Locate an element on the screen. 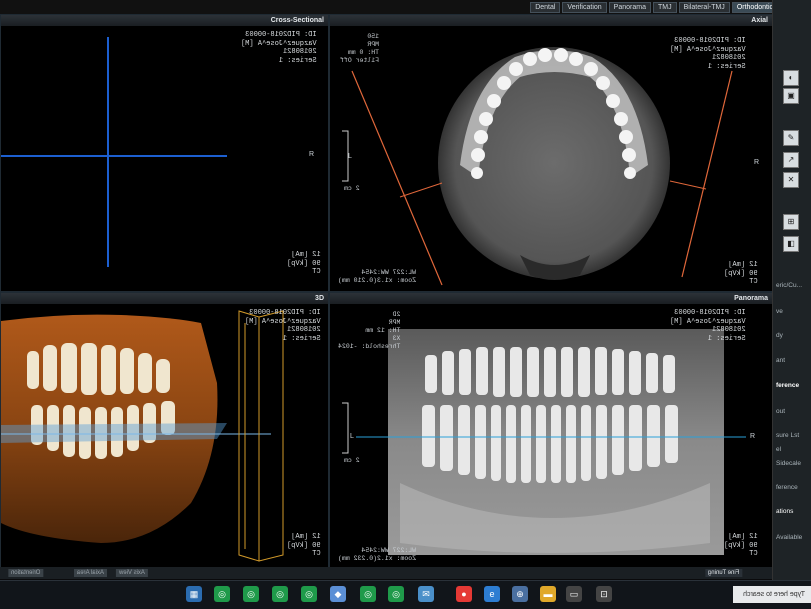  mpr-info: 2D MPR TH: 12 mm X3 Threshold: -1024 is located at coordinates (369, 330).